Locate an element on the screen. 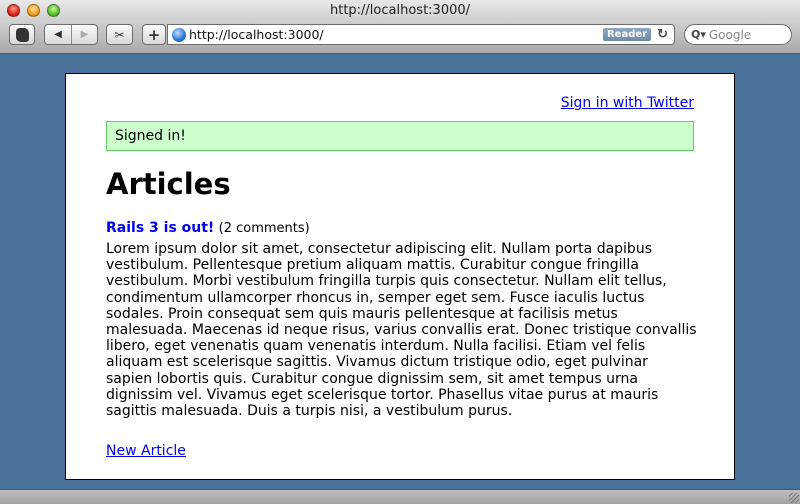 This screenshot has height=504, width=800. address-bar: http://localhost:3000/ Reader ↻ is located at coordinates (421, 34).